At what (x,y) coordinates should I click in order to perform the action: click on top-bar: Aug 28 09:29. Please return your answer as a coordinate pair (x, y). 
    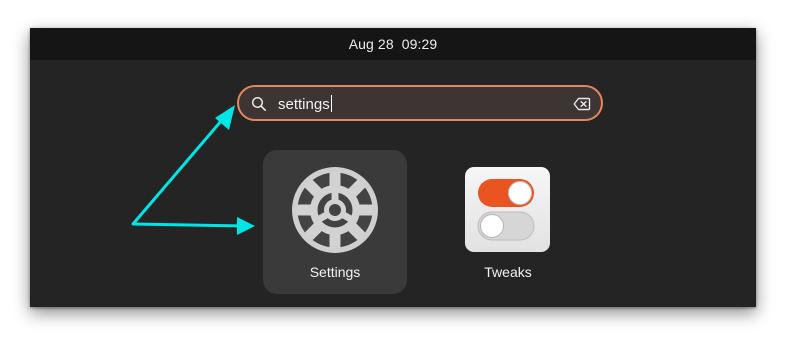
    Looking at the image, I should click on (393, 44).